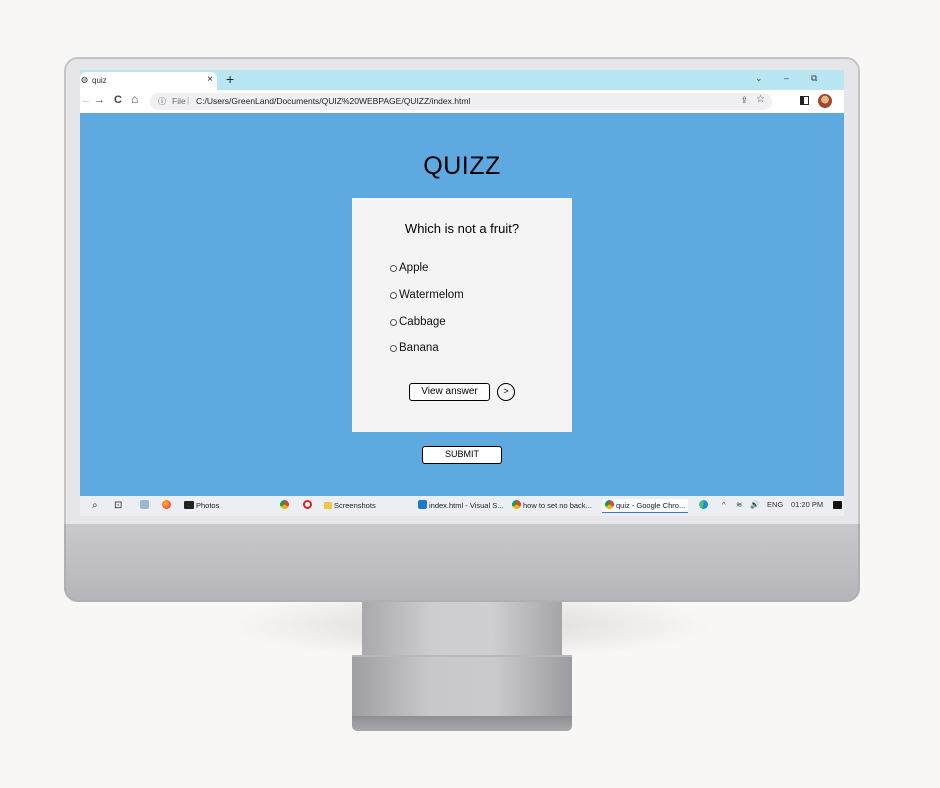  What do you see at coordinates (134, 99) in the screenshot?
I see `home-button: ⌂` at bounding box center [134, 99].